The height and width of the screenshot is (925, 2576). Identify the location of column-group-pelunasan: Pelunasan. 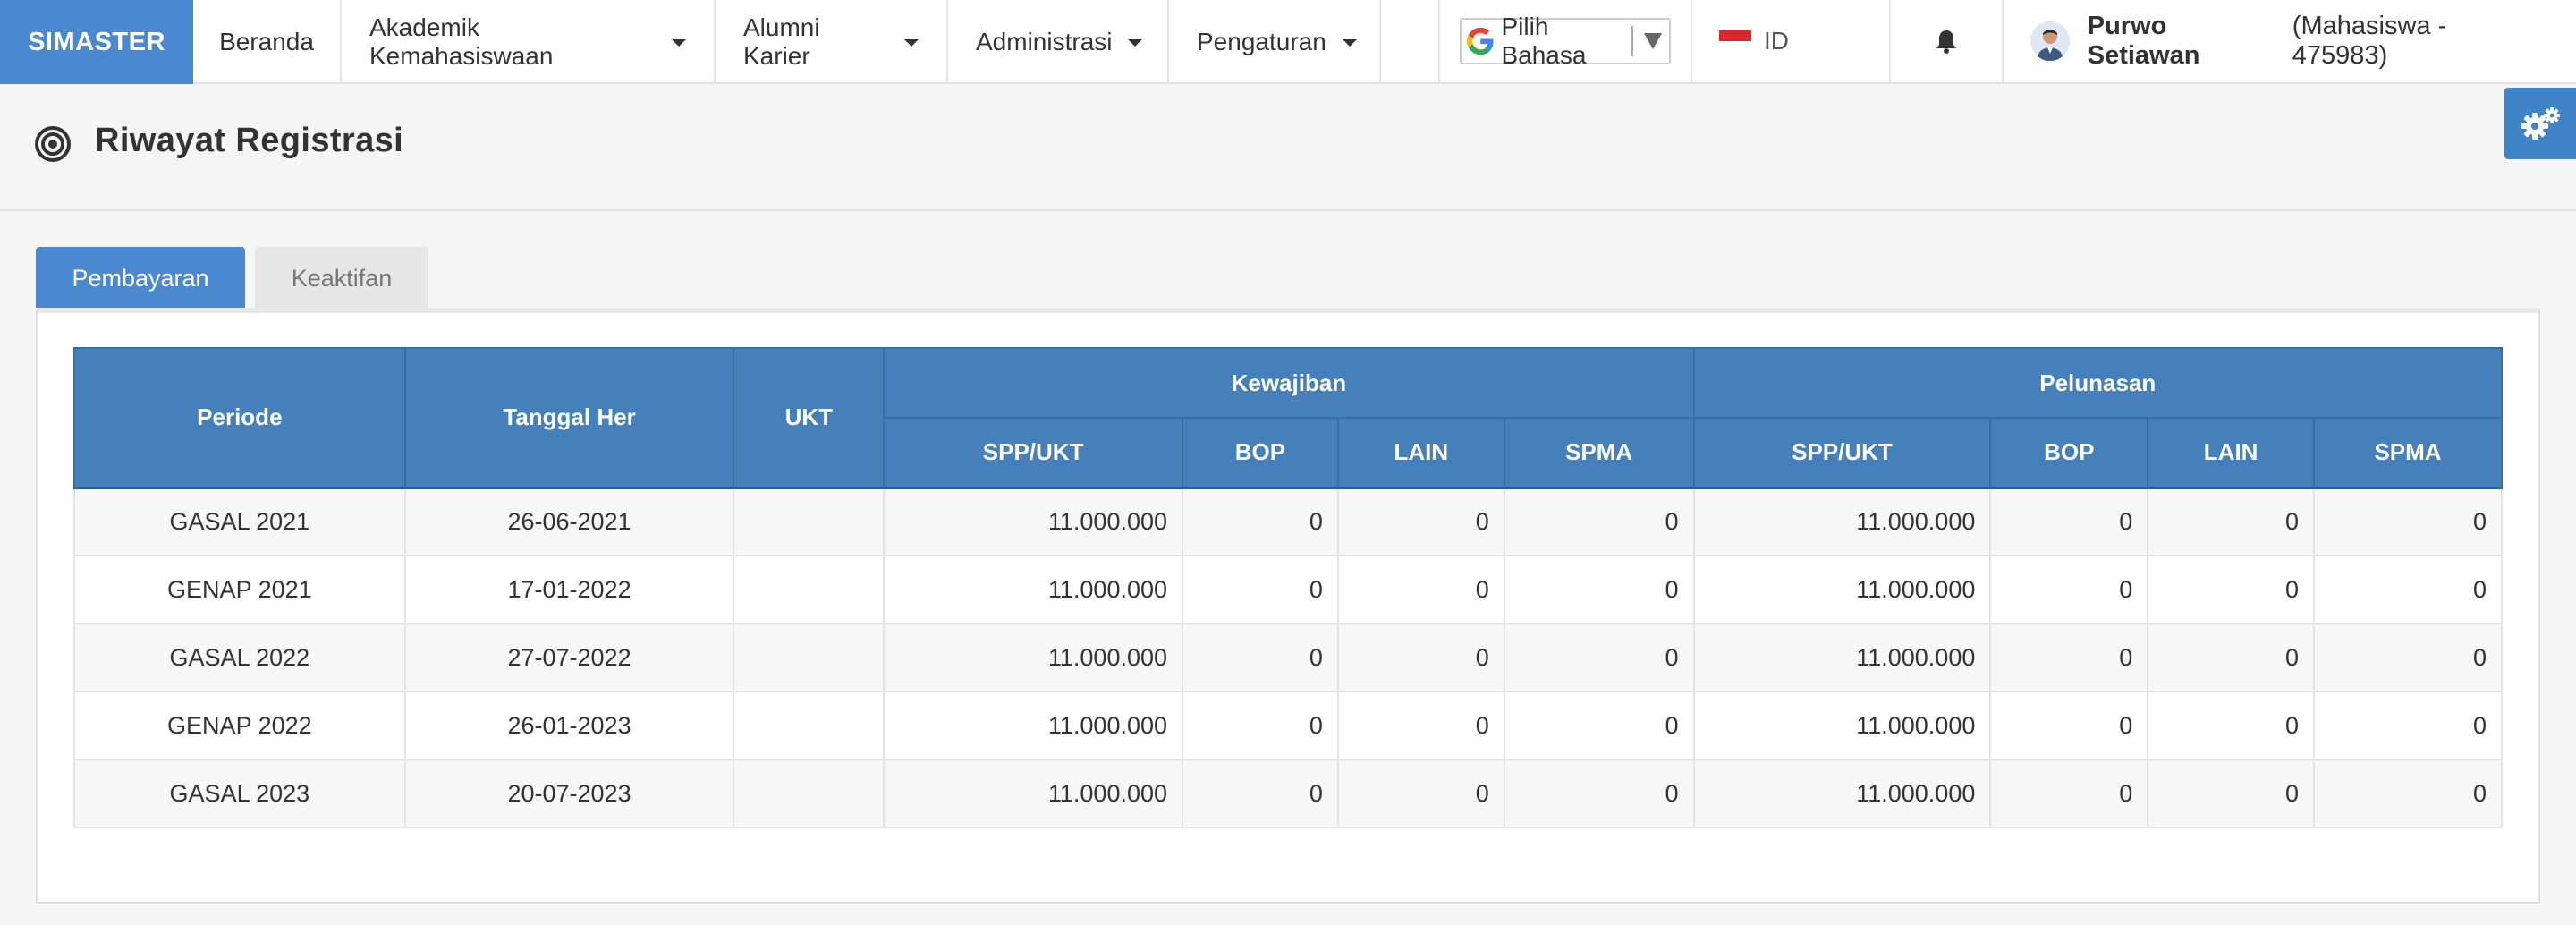
(2098, 383).